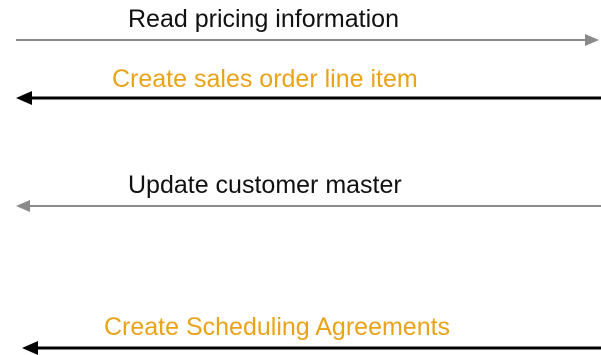  I want to click on flow-create-scheduling-agreements: Create Scheduling Agreements, so click(300, 332).